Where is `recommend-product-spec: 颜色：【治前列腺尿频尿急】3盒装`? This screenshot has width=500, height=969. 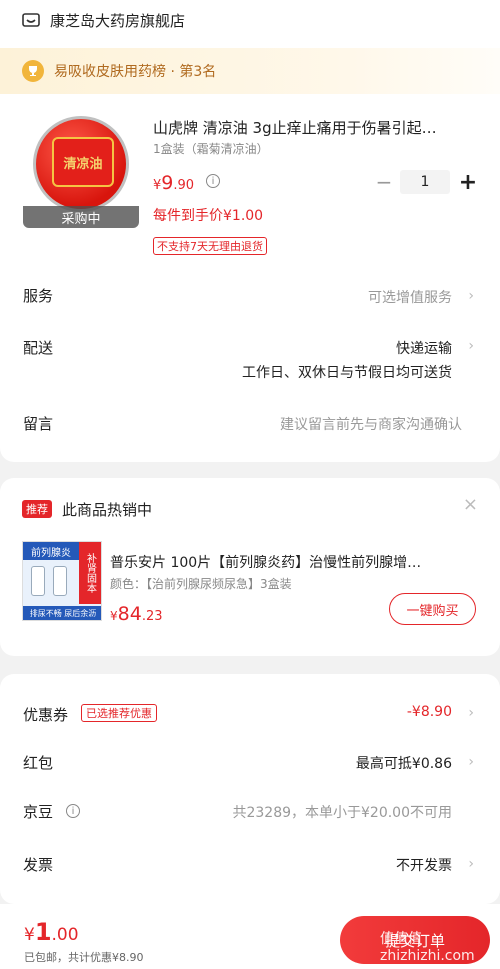
recommend-product-spec: 颜色：【治前列腺尿频尿急】3盒装 is located at coordinates (201, 584).